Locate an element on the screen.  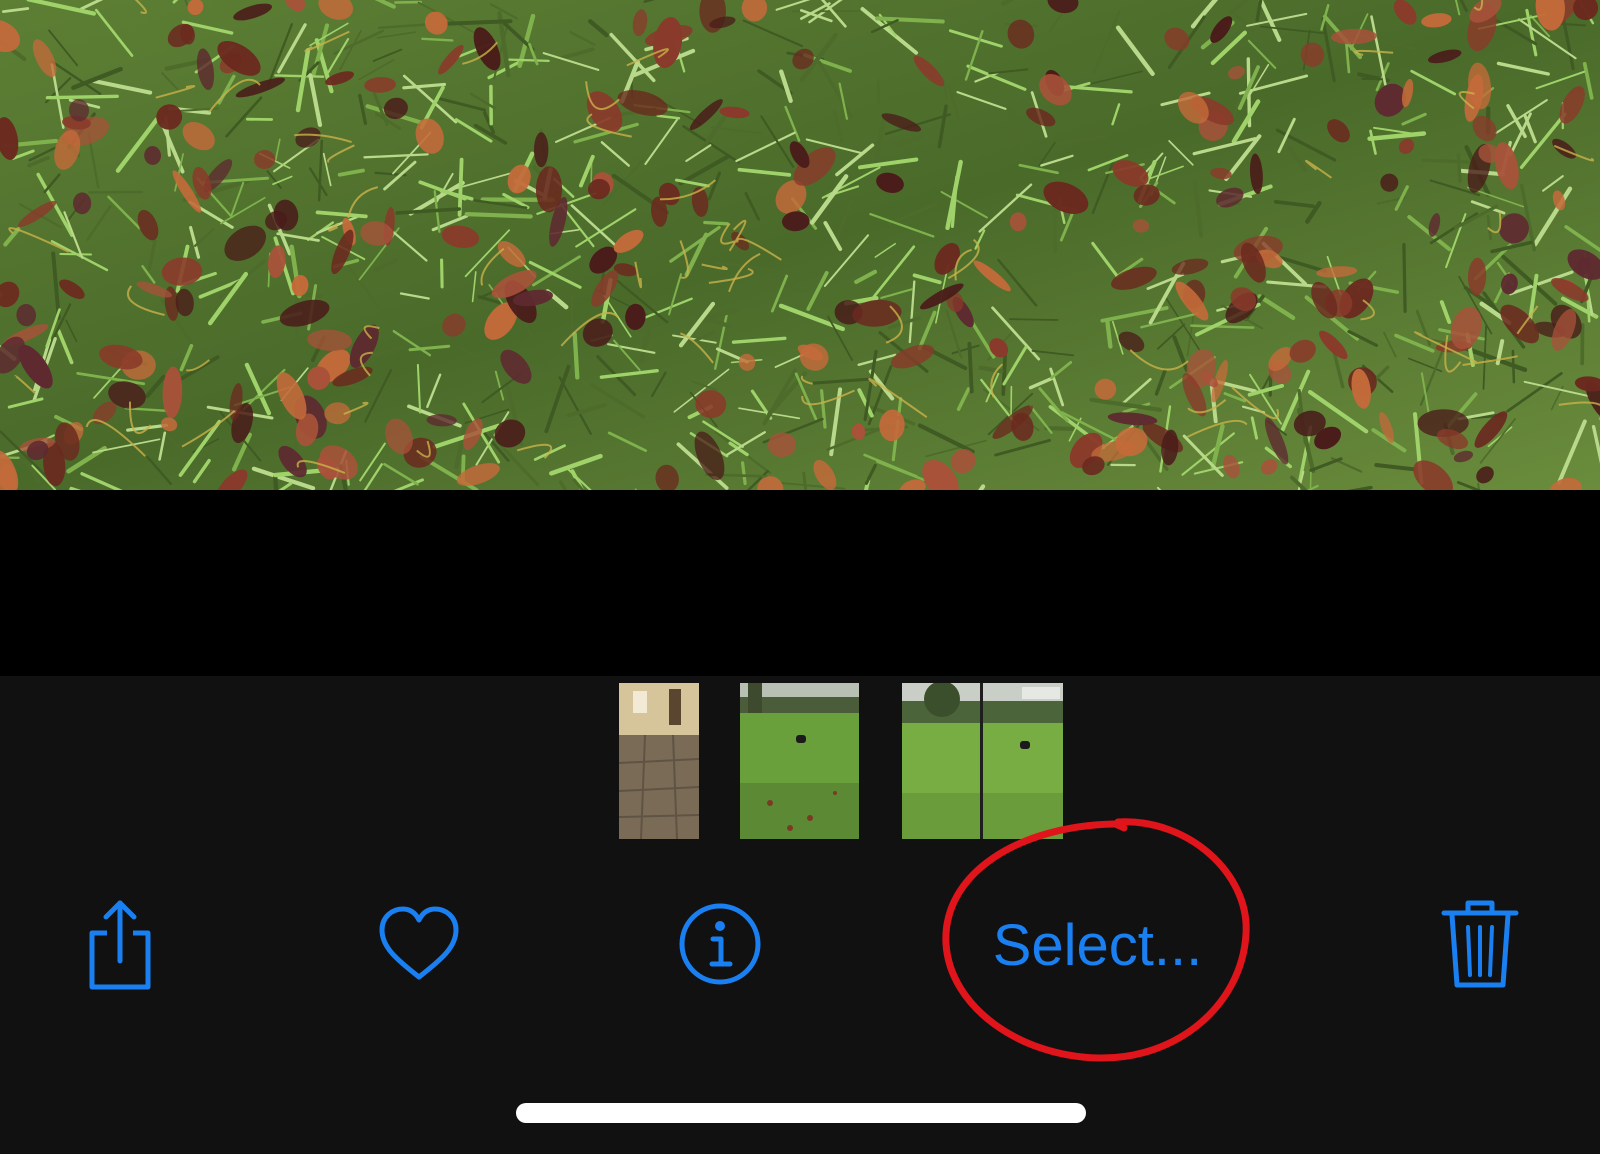
home-indicator is located at coordinates (801, 1113).